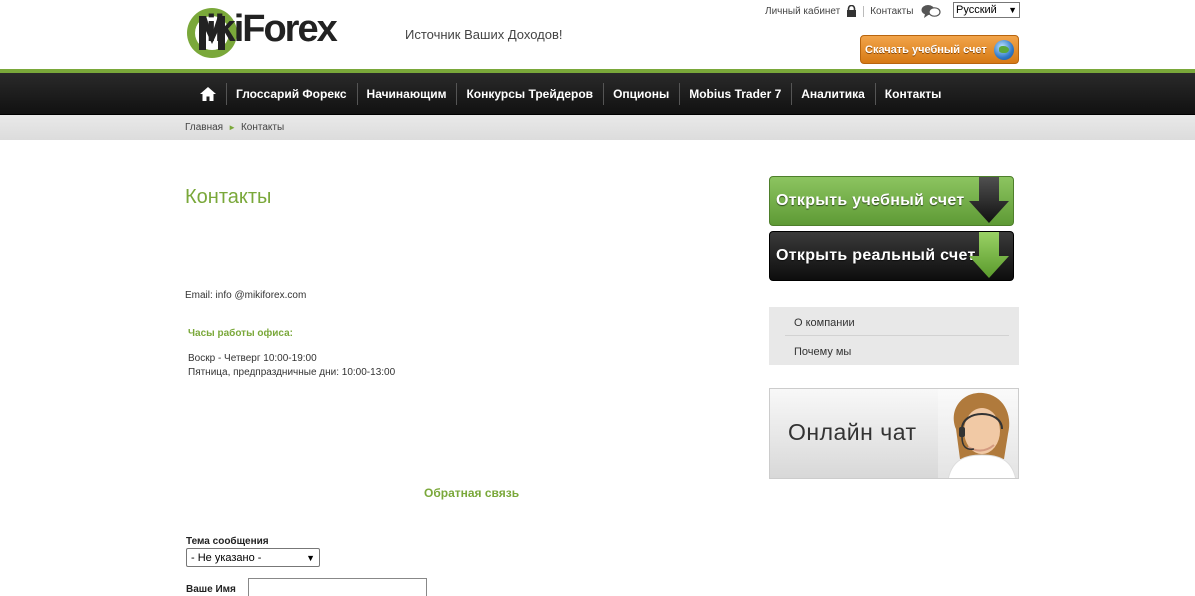 The image size is (1195, 596). I want to click on tagline: Источник Ваших Доходов!, so click(484, 34).